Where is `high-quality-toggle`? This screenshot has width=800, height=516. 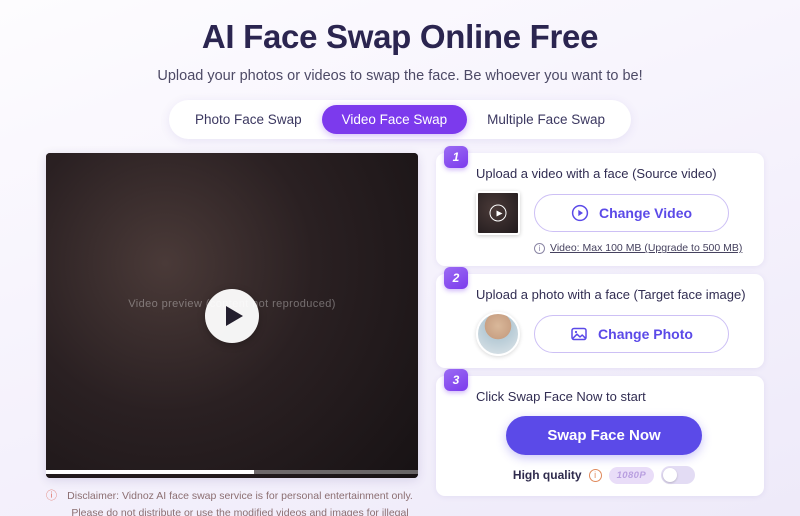 high-quality-toggle is located at coordinates (678, 475).